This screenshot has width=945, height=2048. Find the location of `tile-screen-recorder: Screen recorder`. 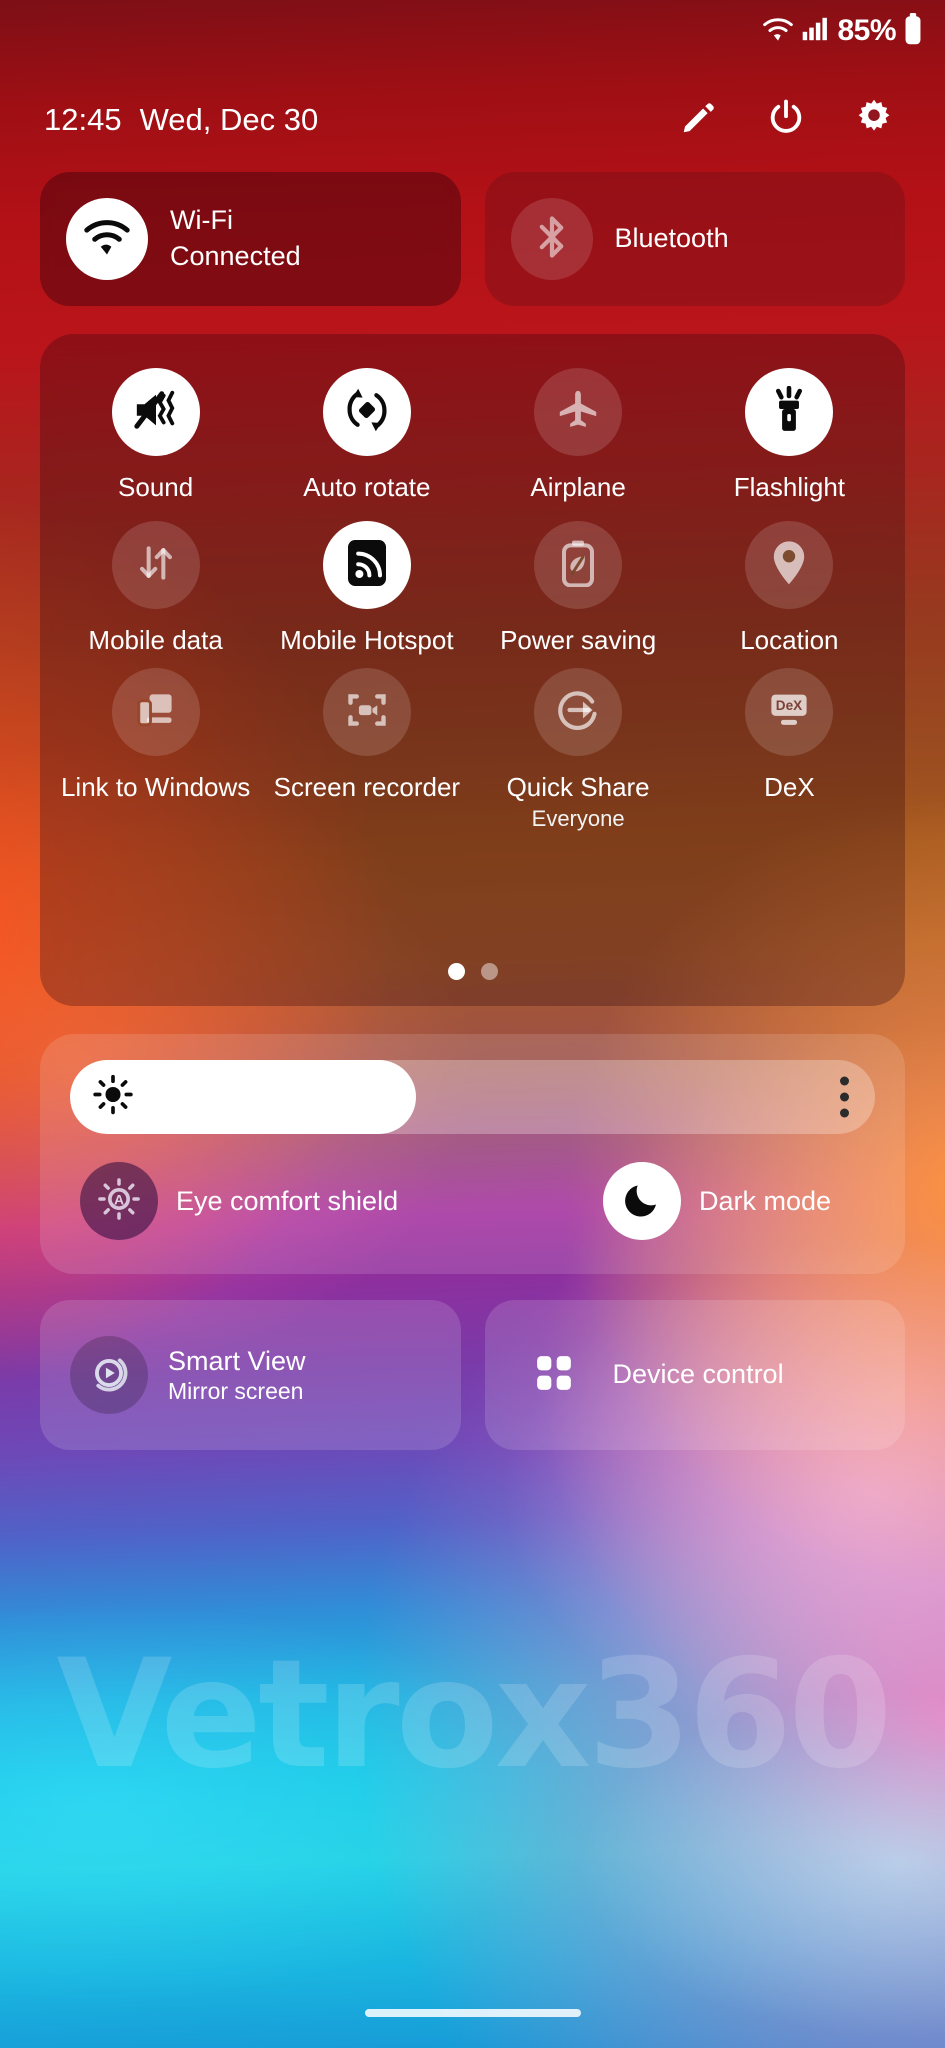

tile-screen-recorder: Screen recorder is located at coordinates (366, 749).